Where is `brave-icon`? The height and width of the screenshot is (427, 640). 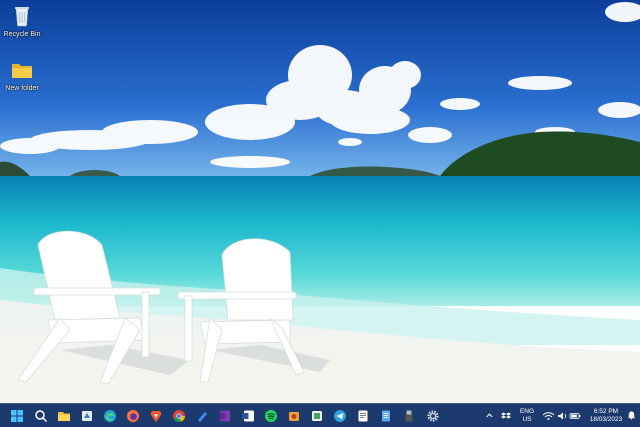
brave-icon is located at coordinates (156, 416).